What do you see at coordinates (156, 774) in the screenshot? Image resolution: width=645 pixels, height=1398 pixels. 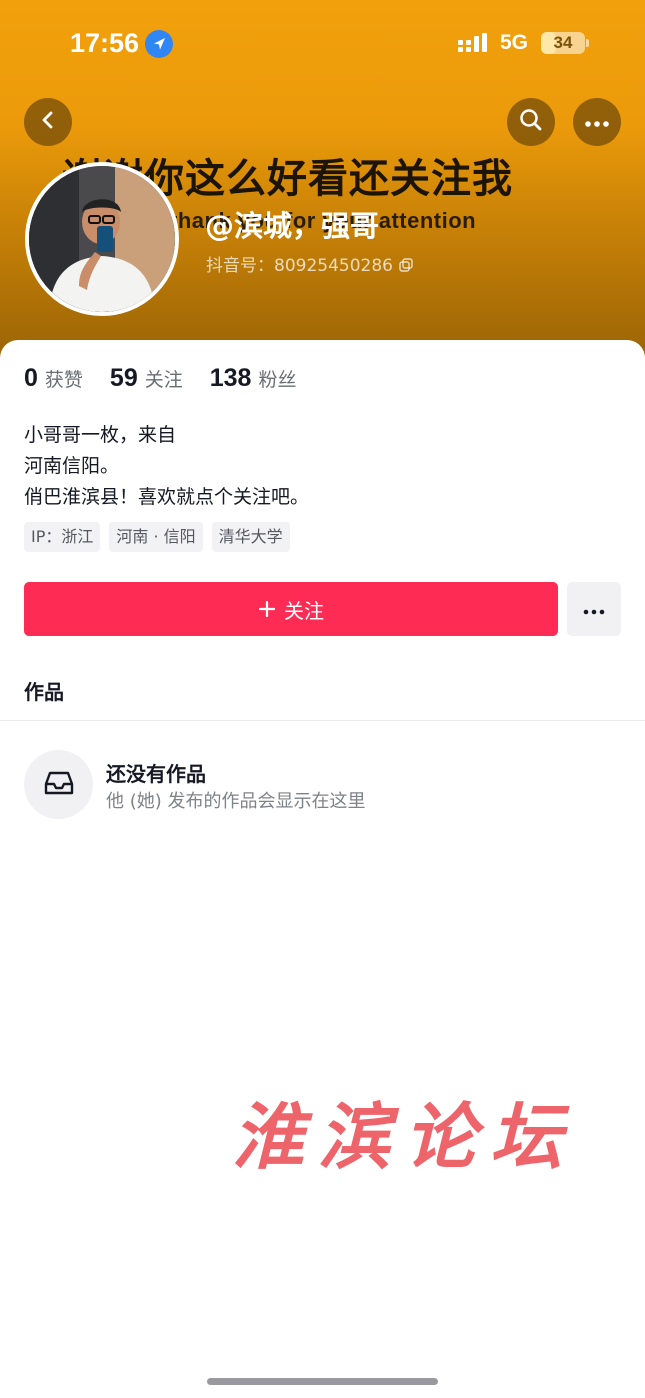 I see `empty-state-title: 还没有作品` at bounding box center [156, 774].